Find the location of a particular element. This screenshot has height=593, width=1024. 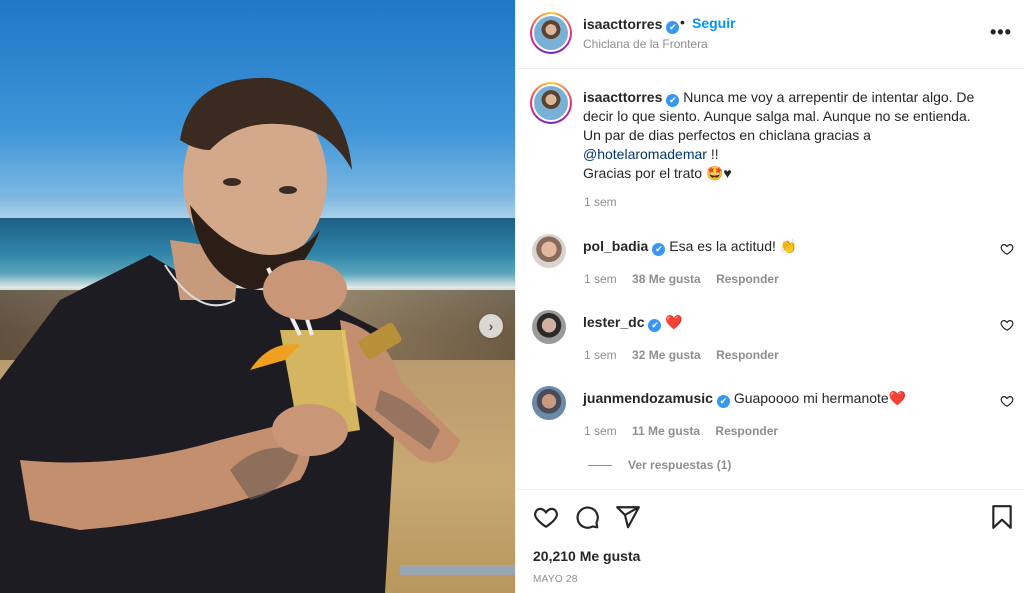

caption-mention-suffix: !! is located at coordinates (712, 154).